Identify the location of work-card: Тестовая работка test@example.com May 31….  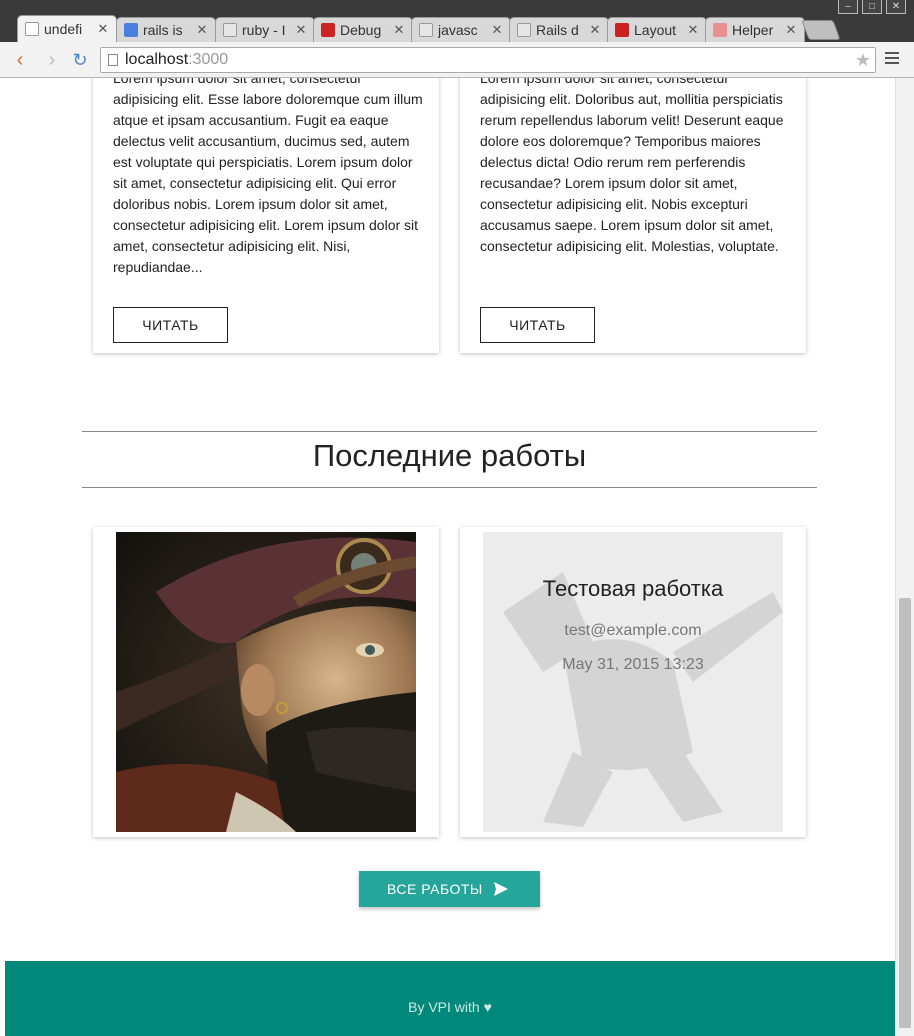
(633, 682).